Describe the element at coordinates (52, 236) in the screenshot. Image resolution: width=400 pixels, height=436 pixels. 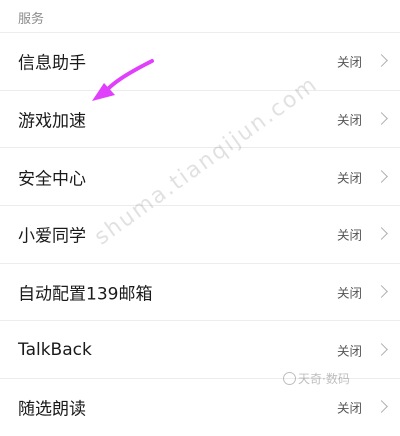
I see `list-item-label: 小爱同学` at that location.